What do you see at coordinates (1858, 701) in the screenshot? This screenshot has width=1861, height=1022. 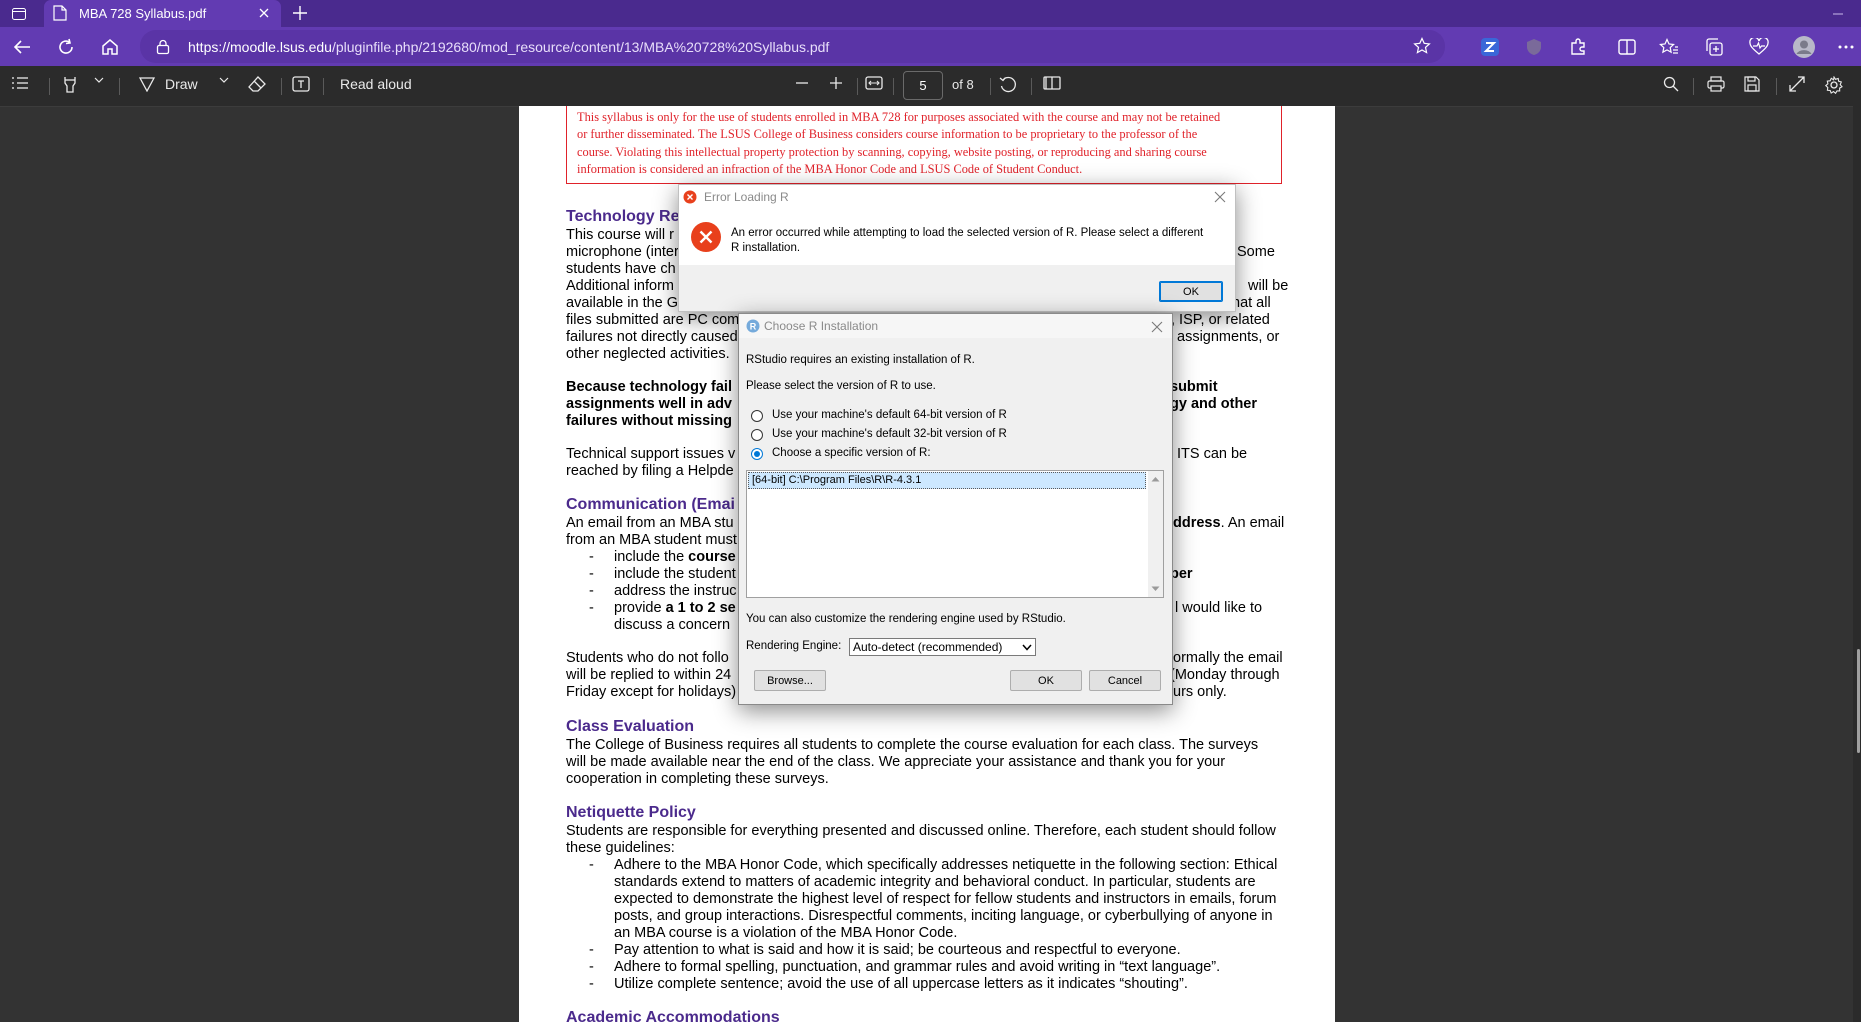 I see `scrollbar-thumb` at bounding box center [1858, 701].